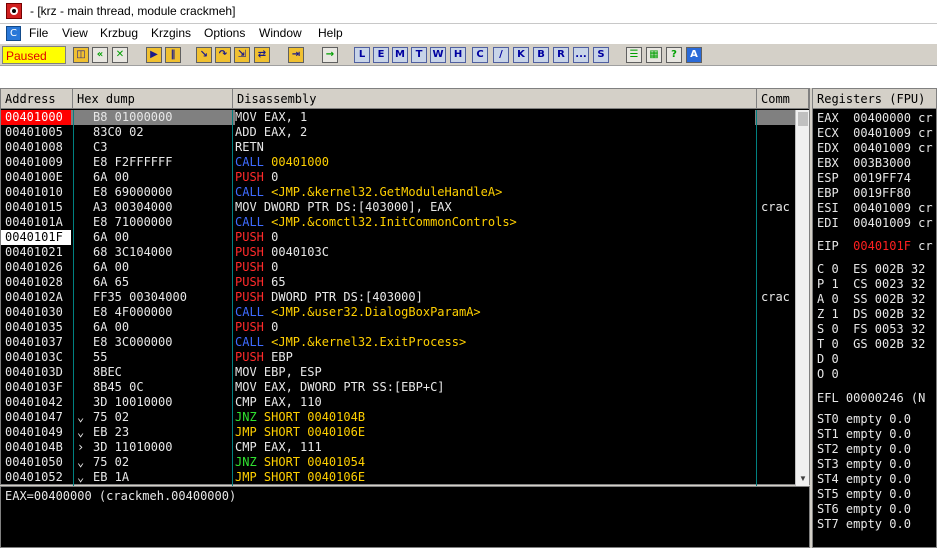 Image resolution: width=937 pixels, height=548 pixels. What do you see at coordinates (803, 480) in the screenshot?
I see `scroll-down-icon: ▼` at bounding box center [803, 480].